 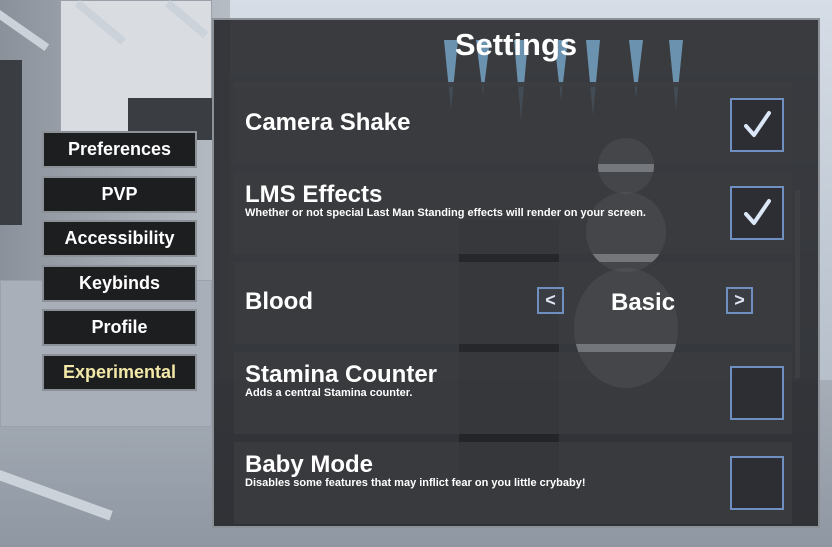 What do you see at coordinates (328, 122) in the screenshot?
I see `setting-label: Camera Shake` at bounding box center [328, 122].